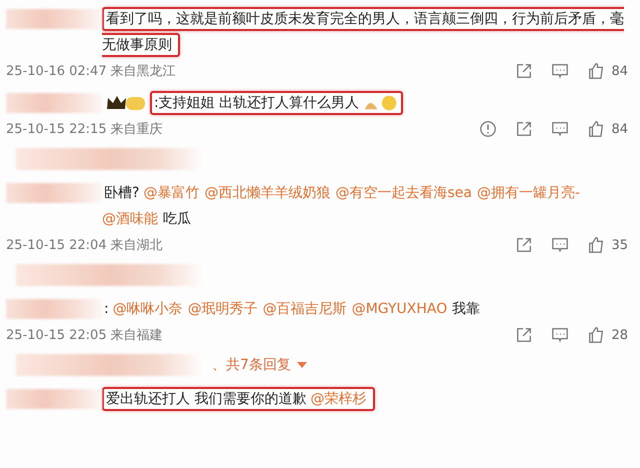 This screenshot has width=640, height=468. I want to click on comment-text: 吃瓜, so click(177, 219).